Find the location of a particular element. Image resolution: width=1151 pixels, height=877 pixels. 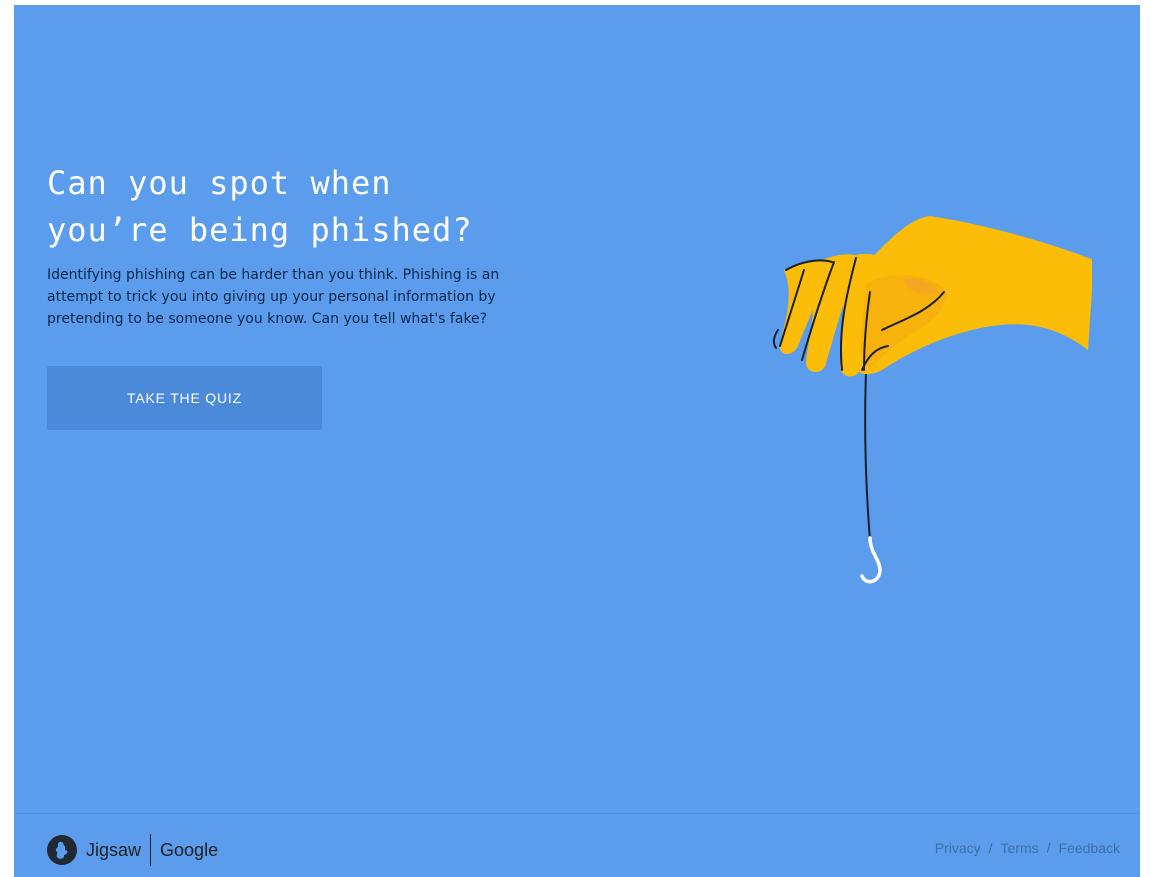

brand-divider is located at coordinates (151, 850).